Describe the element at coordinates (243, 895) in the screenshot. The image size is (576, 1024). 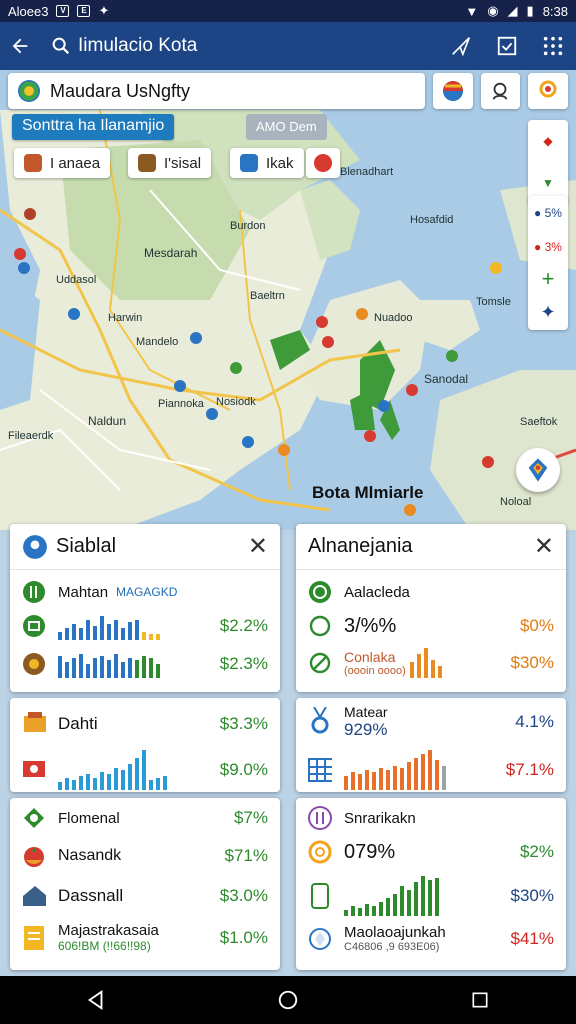
I see `stat-value: $3.0%` at that location.